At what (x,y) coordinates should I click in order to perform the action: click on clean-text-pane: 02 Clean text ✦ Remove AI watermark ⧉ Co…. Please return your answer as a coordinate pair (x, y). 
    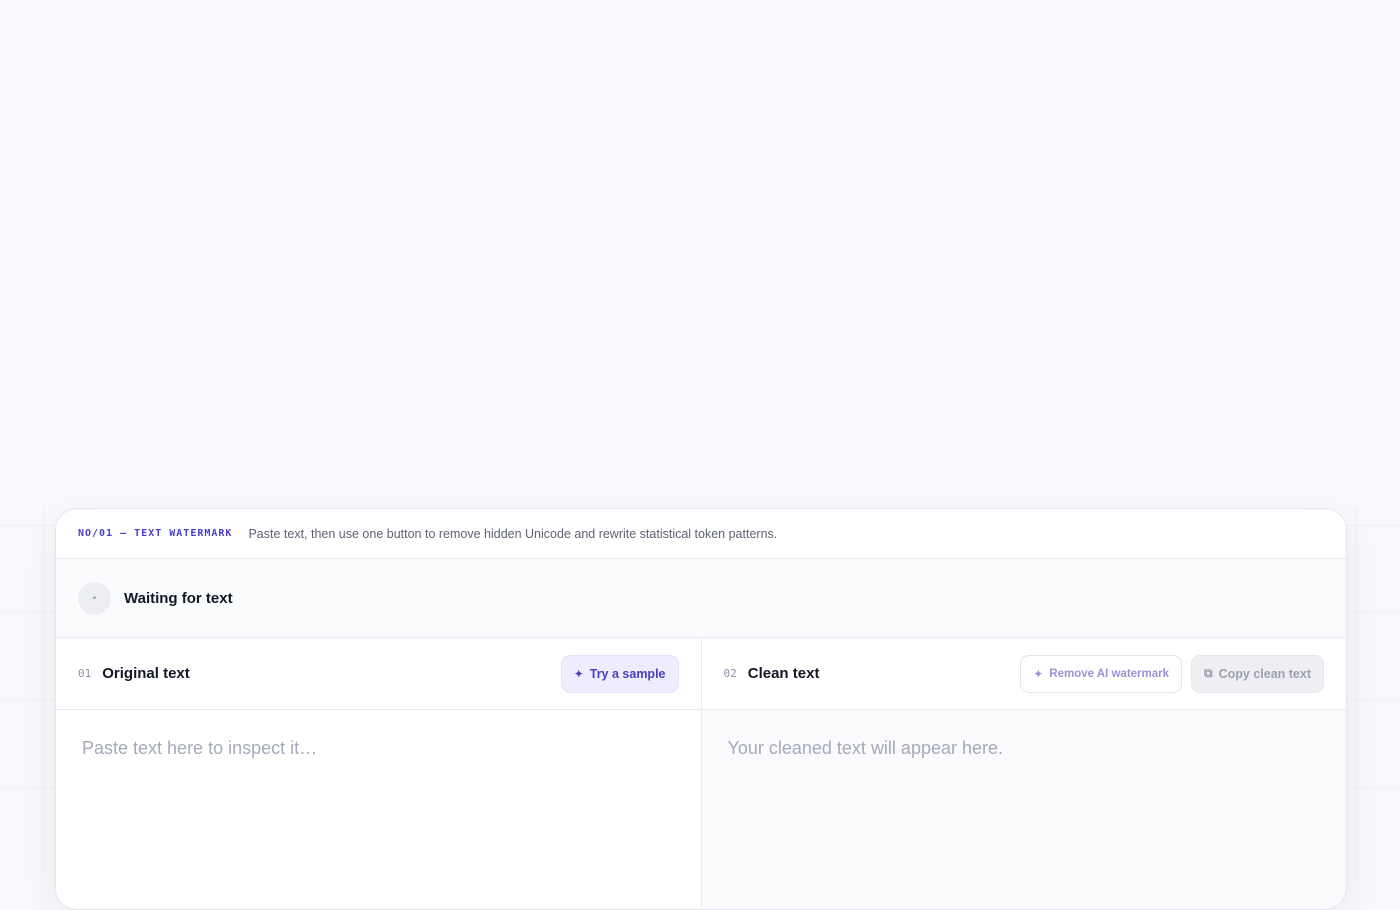
    Looking at the image, I should click on (1023, 773).